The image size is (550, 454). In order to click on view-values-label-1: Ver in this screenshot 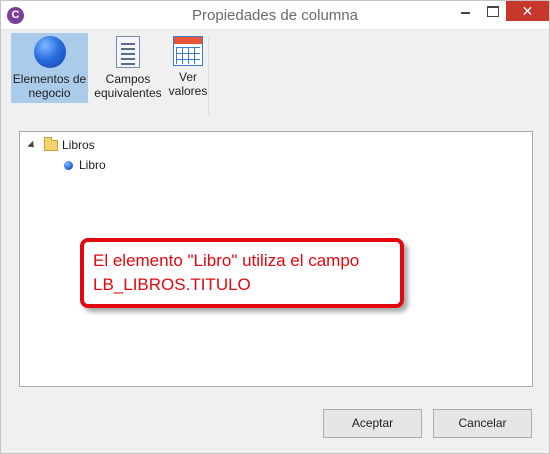, I will do `click(187, 77)`.